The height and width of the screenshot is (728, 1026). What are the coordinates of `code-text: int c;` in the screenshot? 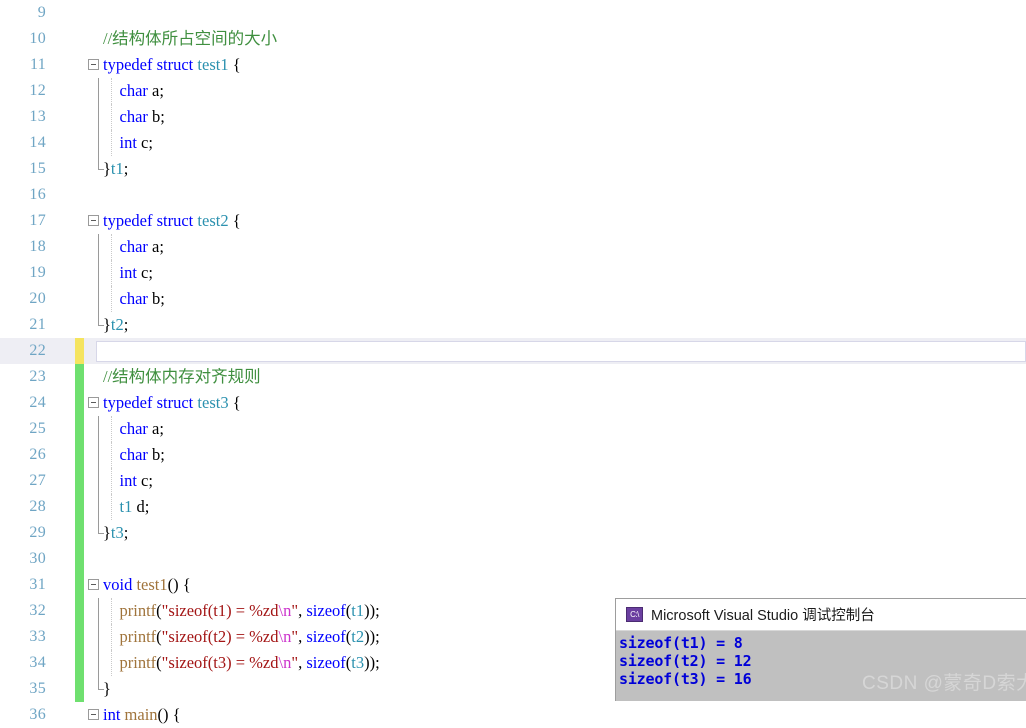 It's located at (128, 273).